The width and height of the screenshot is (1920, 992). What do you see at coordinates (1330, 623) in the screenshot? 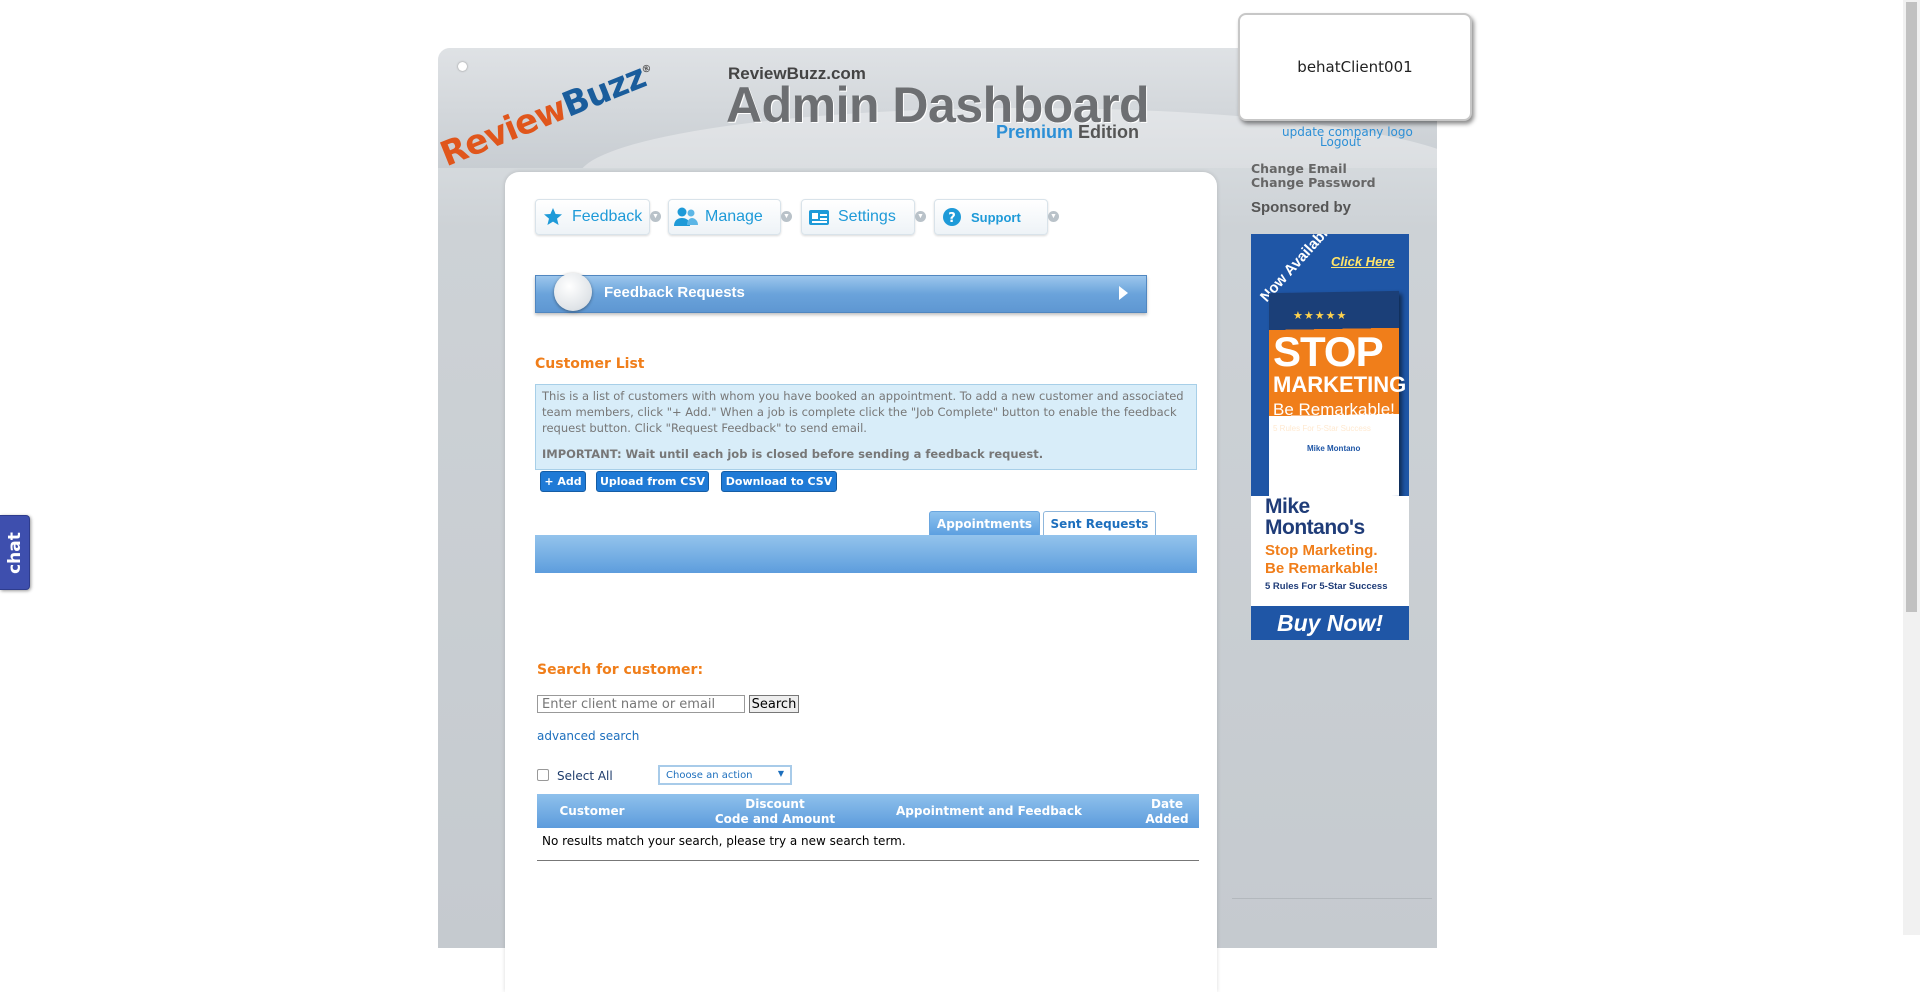
I see `buy-now-button: Buy Now!` at bounding box center [1330, 623].